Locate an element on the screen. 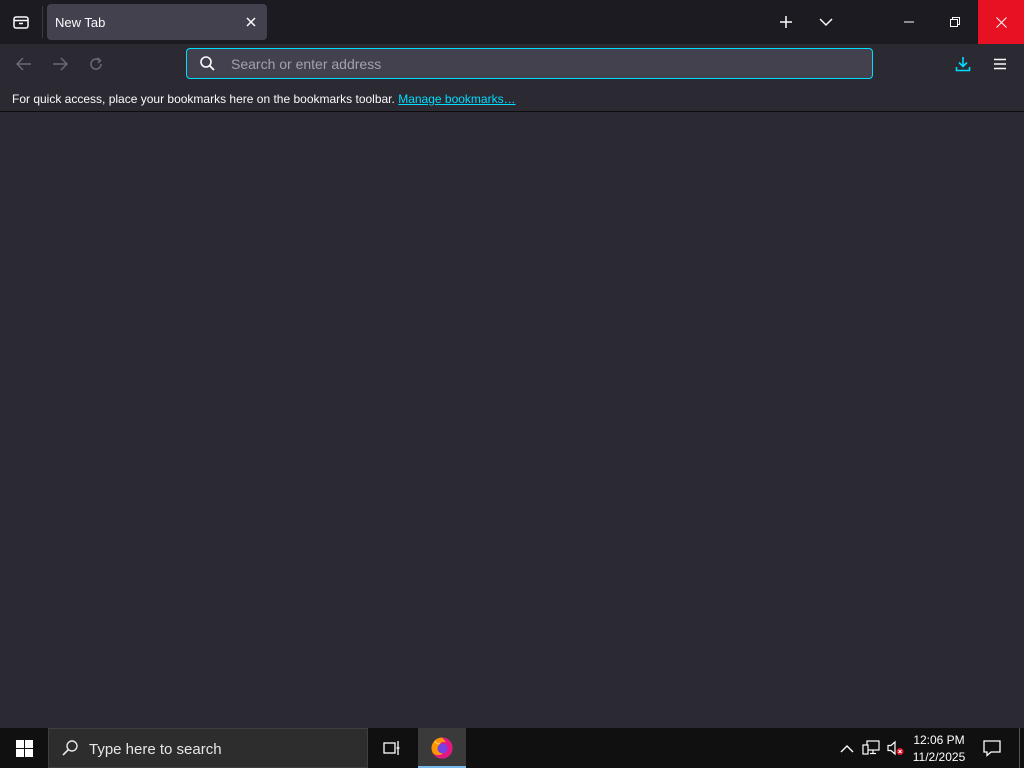 The image size is (1024, 768). chevron-down-icon is located at coordinates (826, 22).